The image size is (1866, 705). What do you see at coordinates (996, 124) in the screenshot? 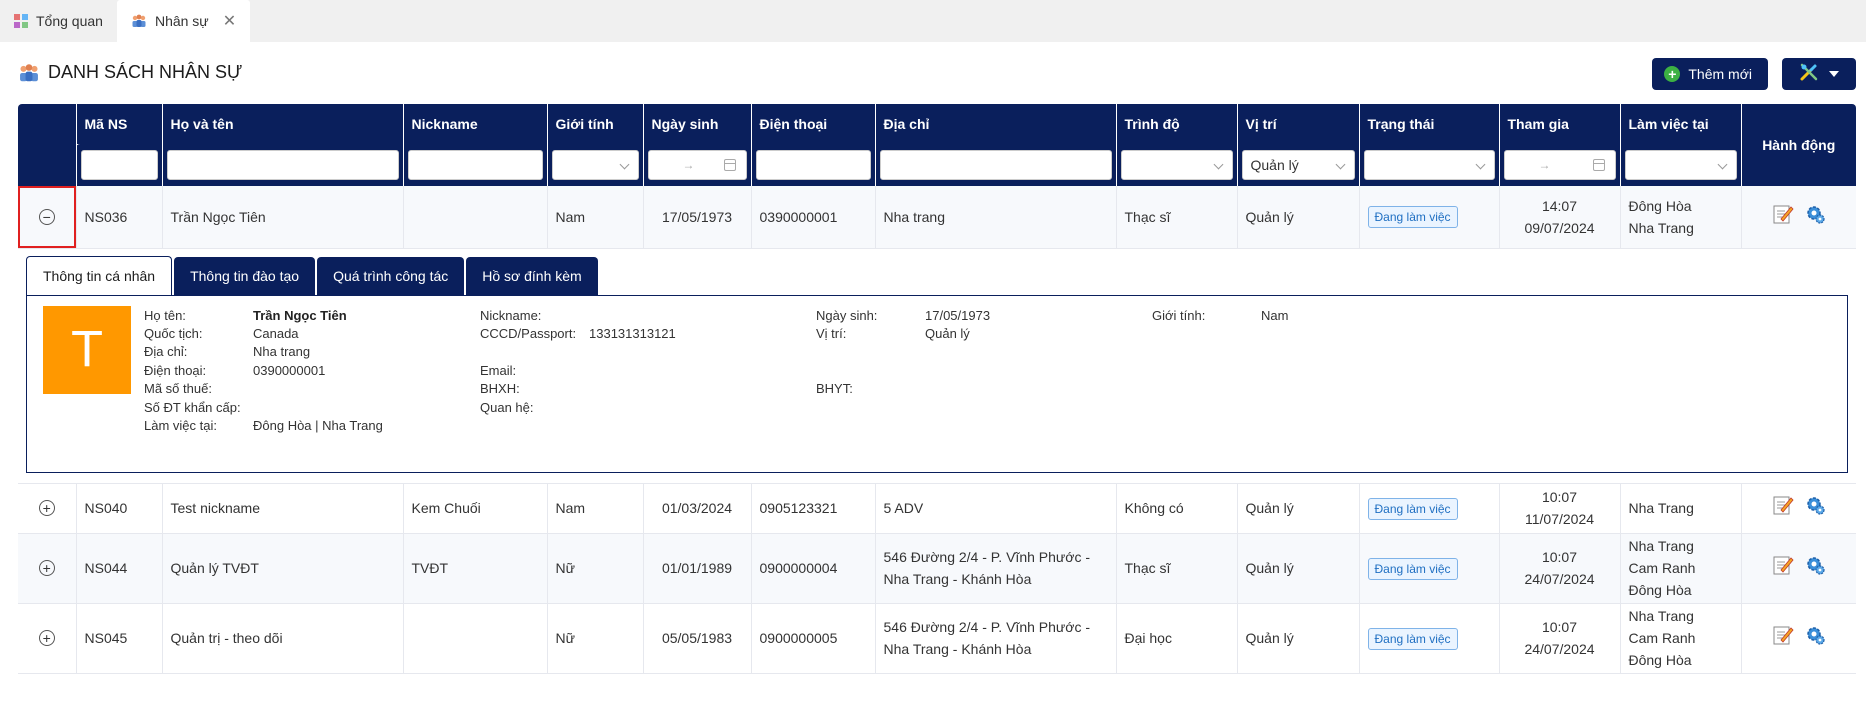
I see `col-header-address: Địa chỉ` at bounding box center [996, 124].